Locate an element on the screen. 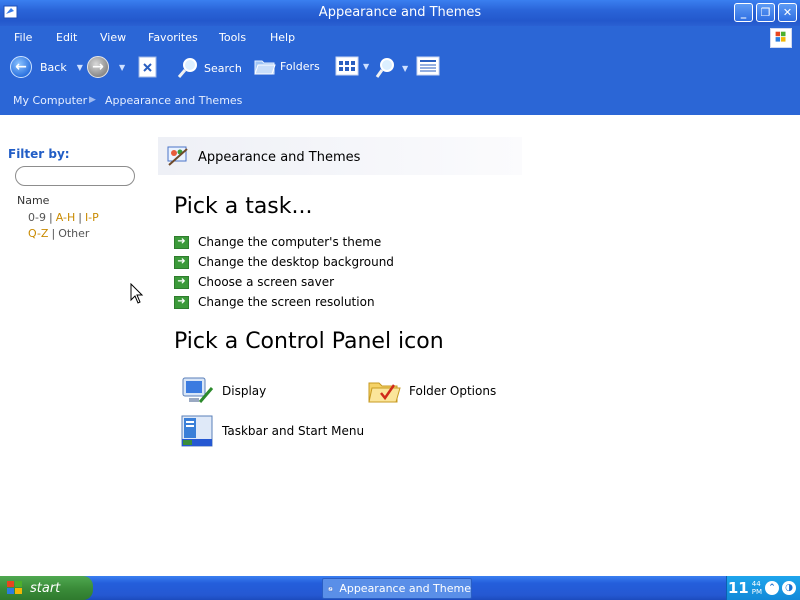  back-button: ← Back ▼ is located at coordinates (46, 67).